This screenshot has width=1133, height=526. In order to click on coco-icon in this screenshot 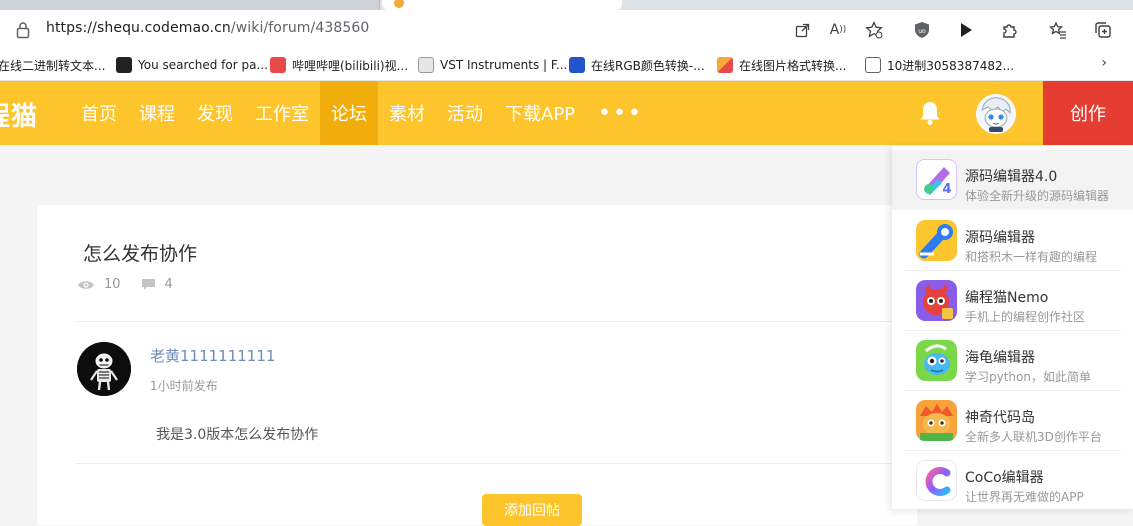, I will do `click(936, 480)`.